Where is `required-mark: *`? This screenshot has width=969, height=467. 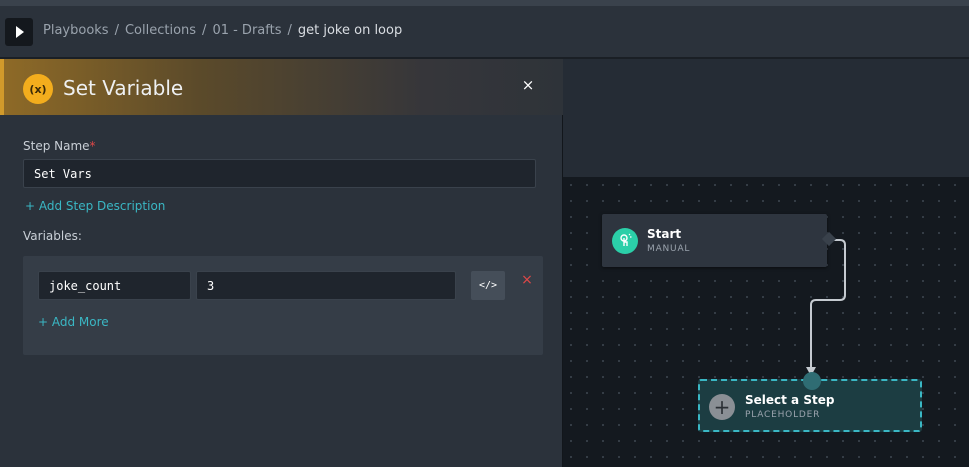 required-mark: * is located at coordinates (92, 146).